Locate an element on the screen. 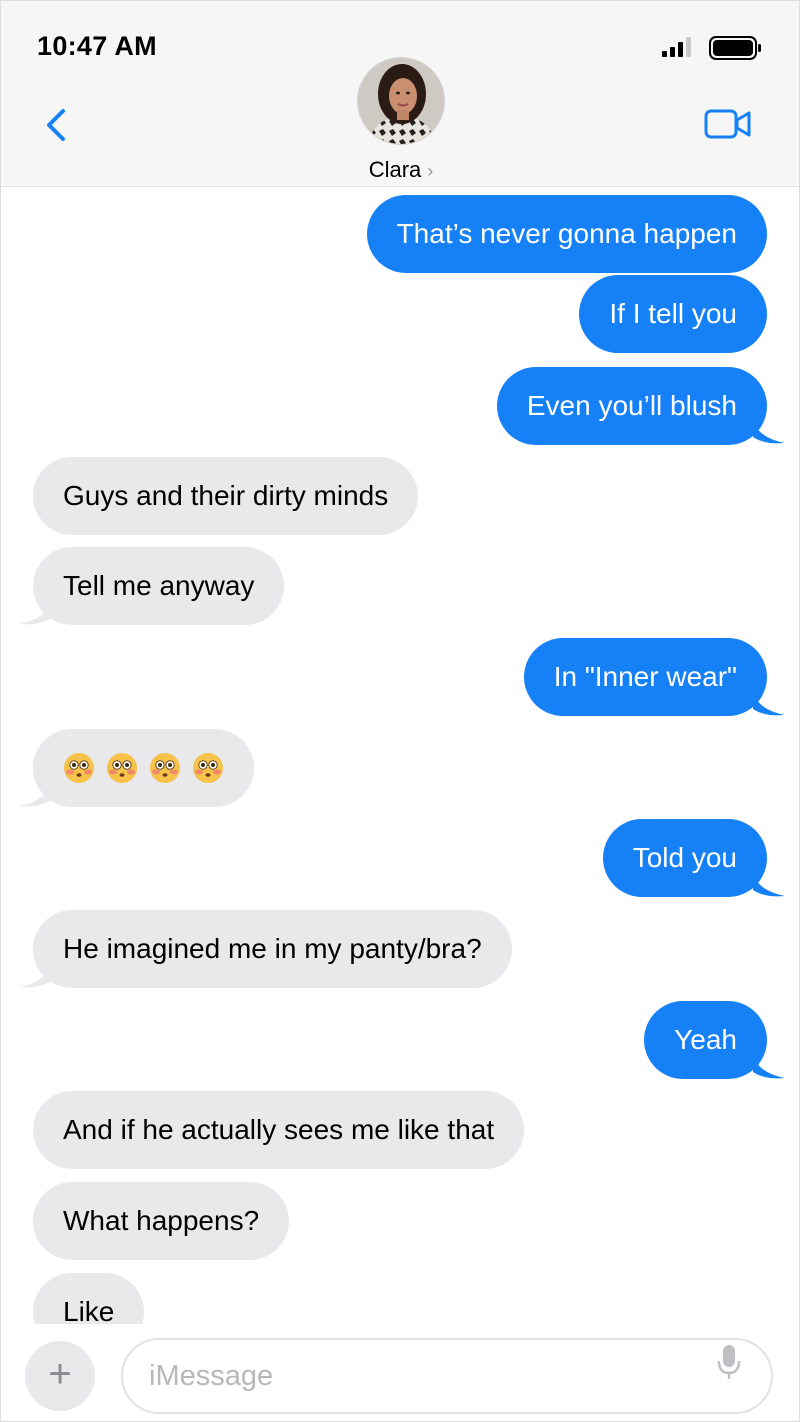 The image size is (800, 1422). message-text: Tell me anyway is located at coordinates (159, 585).